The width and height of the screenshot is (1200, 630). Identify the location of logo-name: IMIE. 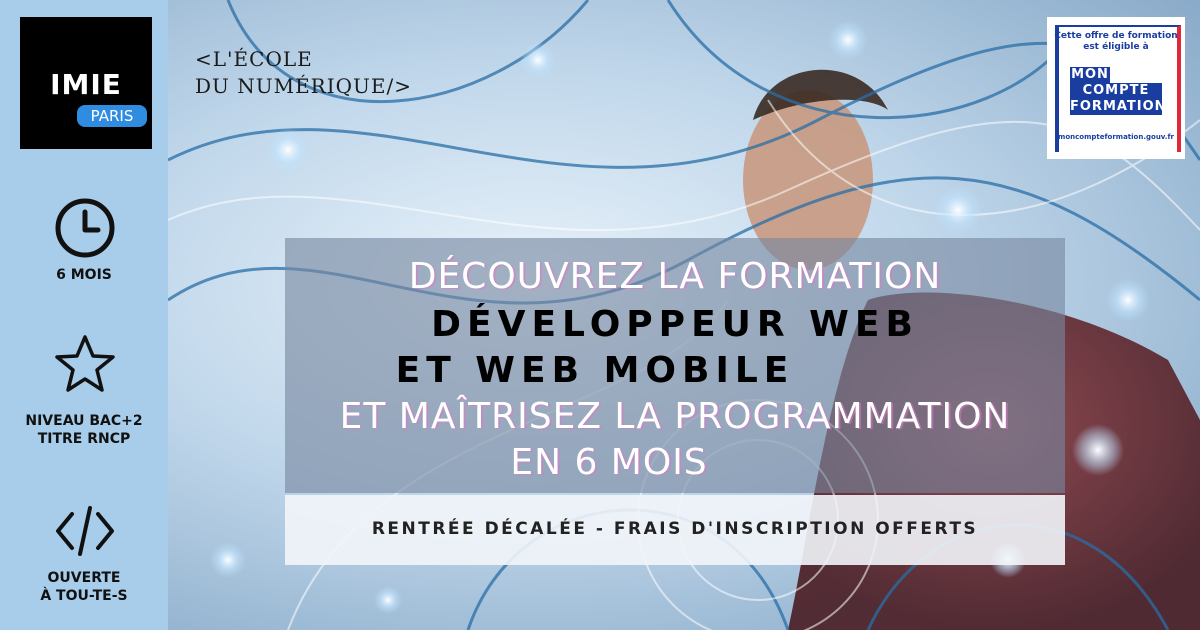
(86, 84).